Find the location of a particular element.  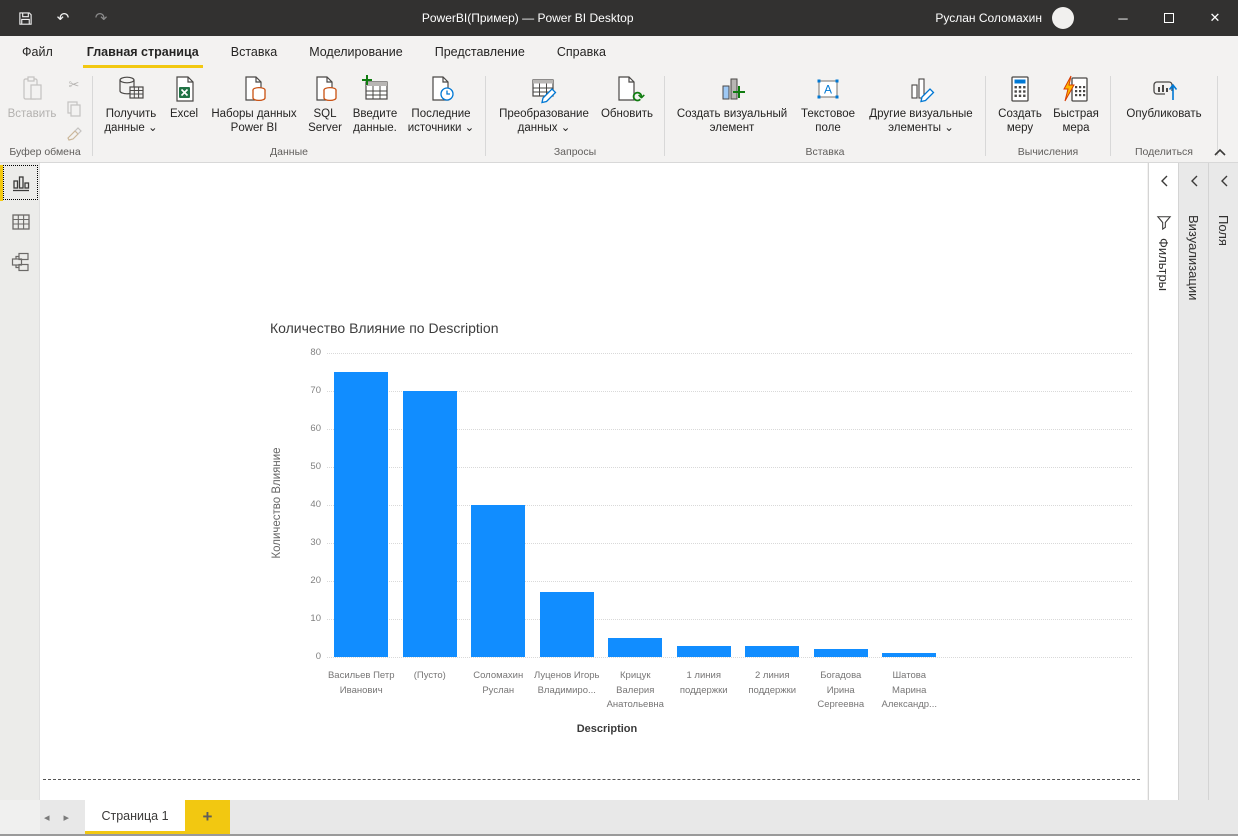

gridline is located at coordinates (729, 353).